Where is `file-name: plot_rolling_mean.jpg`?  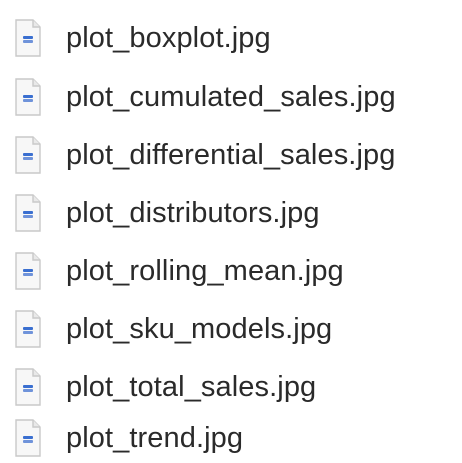
file-name: plot_rolling_mean.jpg is located at coordinates (205, 271).